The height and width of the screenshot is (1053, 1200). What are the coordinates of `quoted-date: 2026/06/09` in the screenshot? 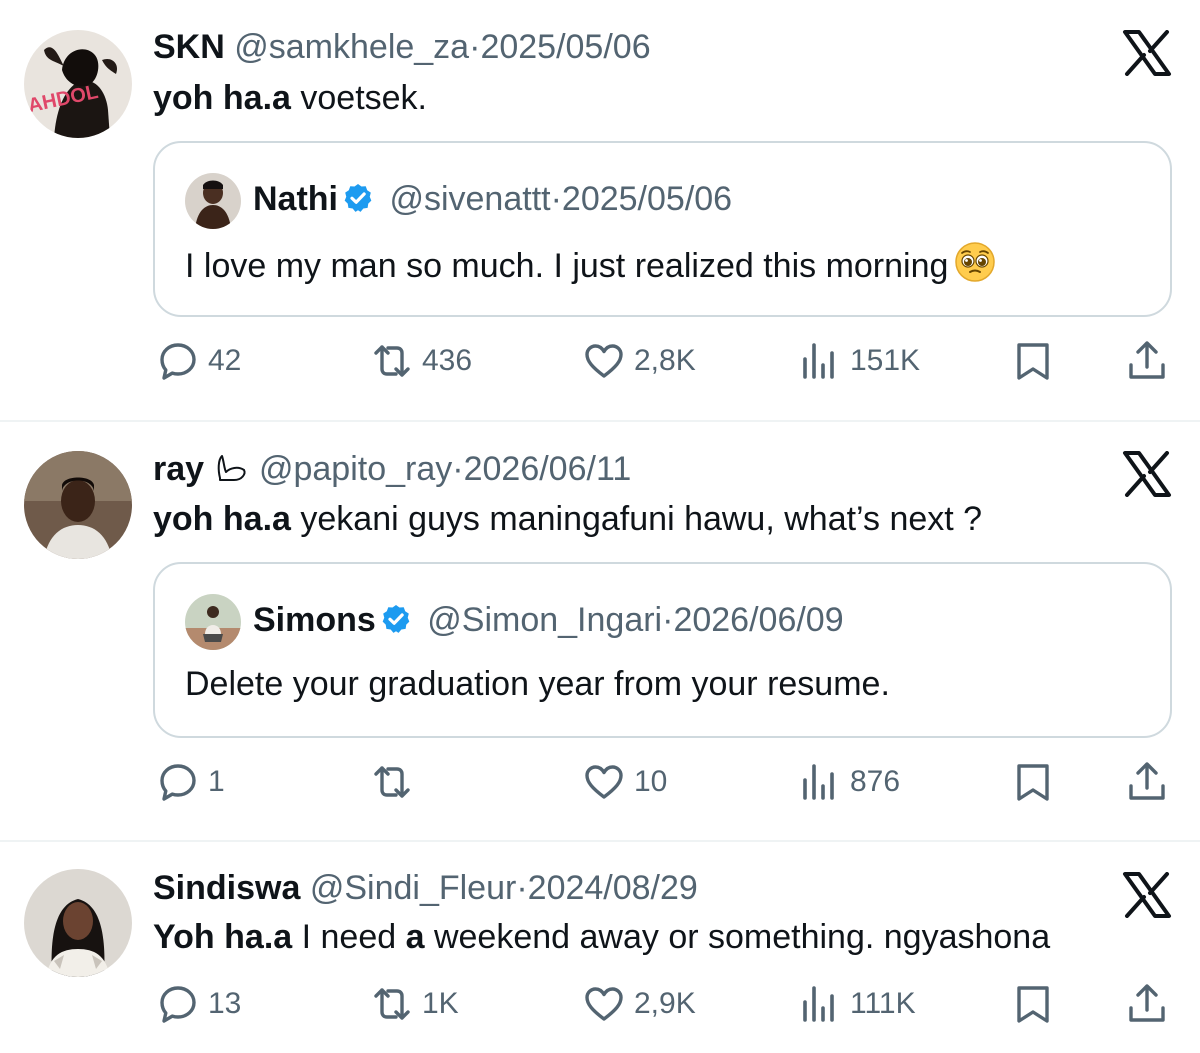 It's located at (758, 620).